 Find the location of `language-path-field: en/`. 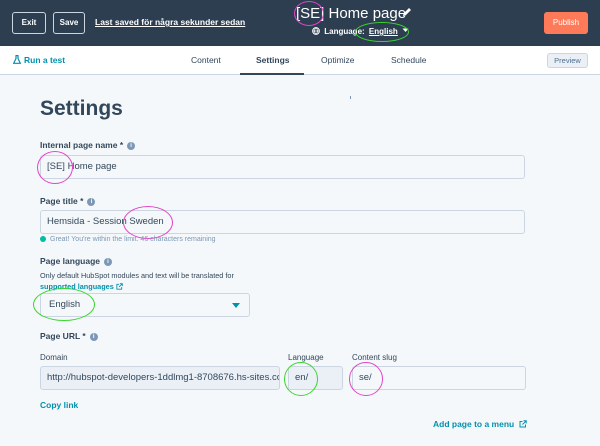

language-path-field: en/ is located at coordinates (315, 378).